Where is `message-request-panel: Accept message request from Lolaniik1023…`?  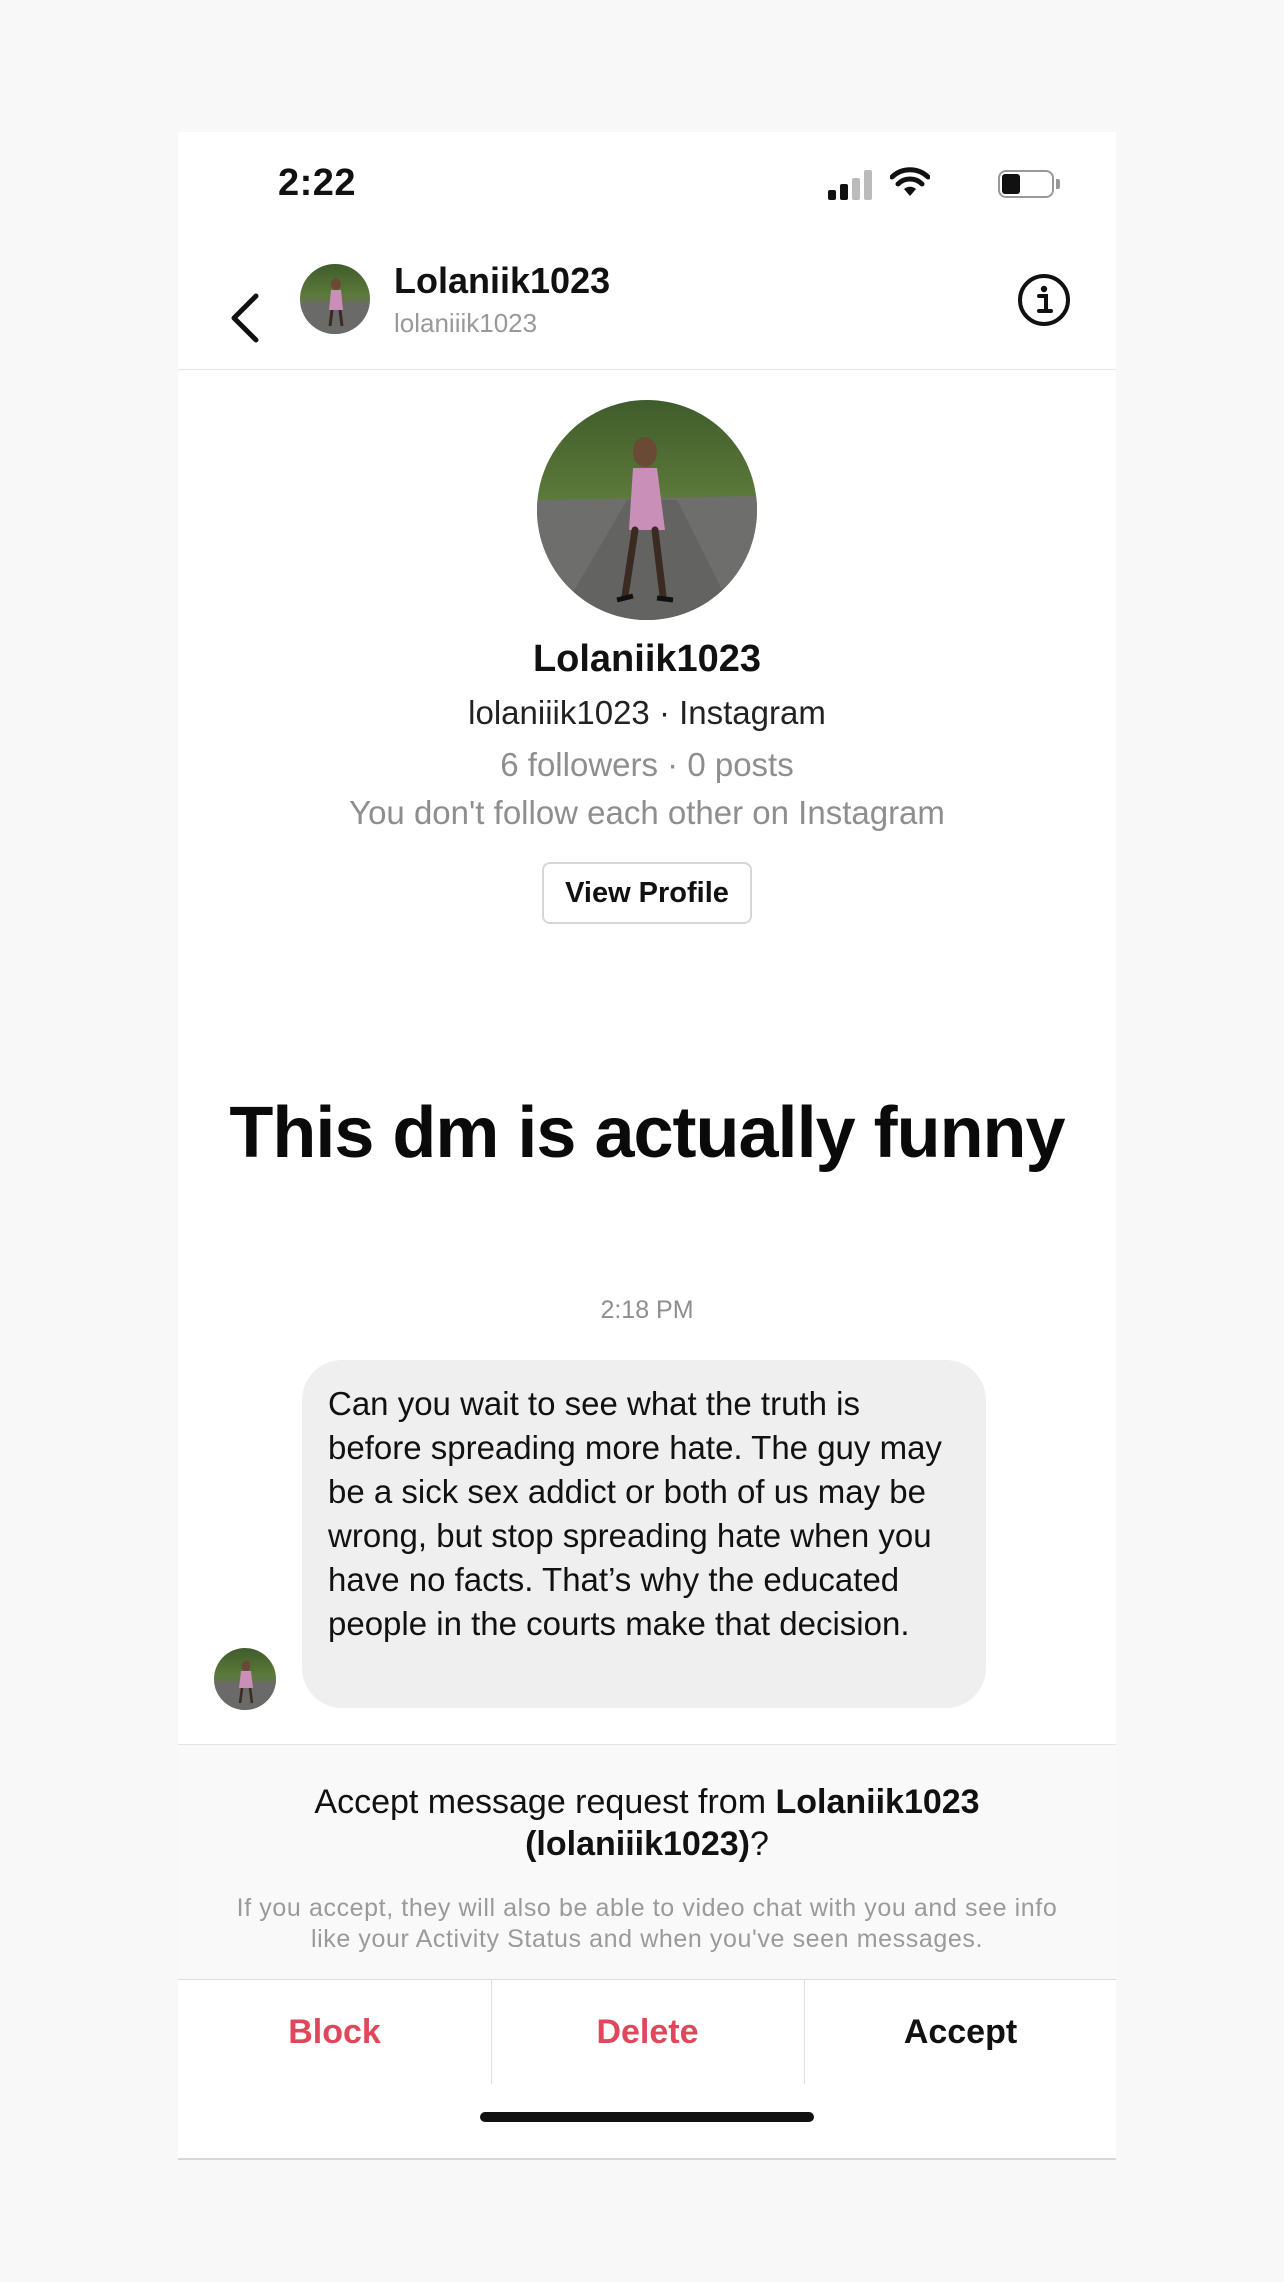 message-request-panel: Accept message request from Lolaniik1023… is located at coordinates (647, 1862).